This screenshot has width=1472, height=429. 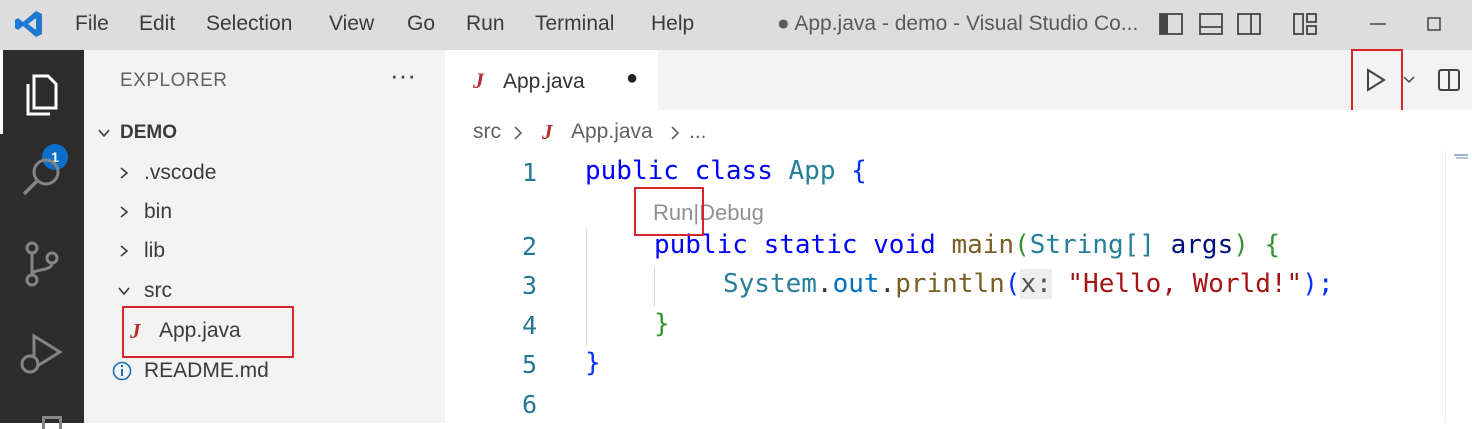 What do you see at coordinates (1171, 24) in the screenshot?
I see `toggle-primary-sidebar-icon` at bounding box center [1171, 24].